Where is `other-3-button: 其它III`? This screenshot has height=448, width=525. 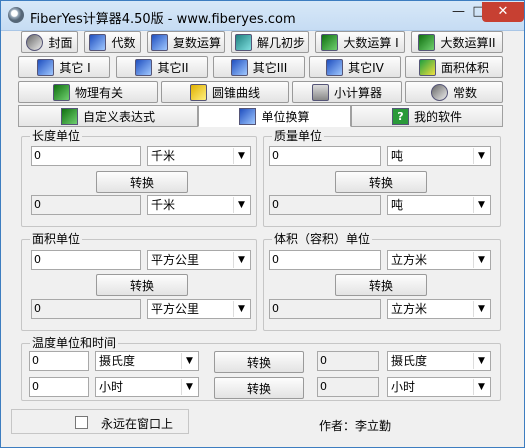 other-3-button: 其它III is located at coordinates (259, 67).